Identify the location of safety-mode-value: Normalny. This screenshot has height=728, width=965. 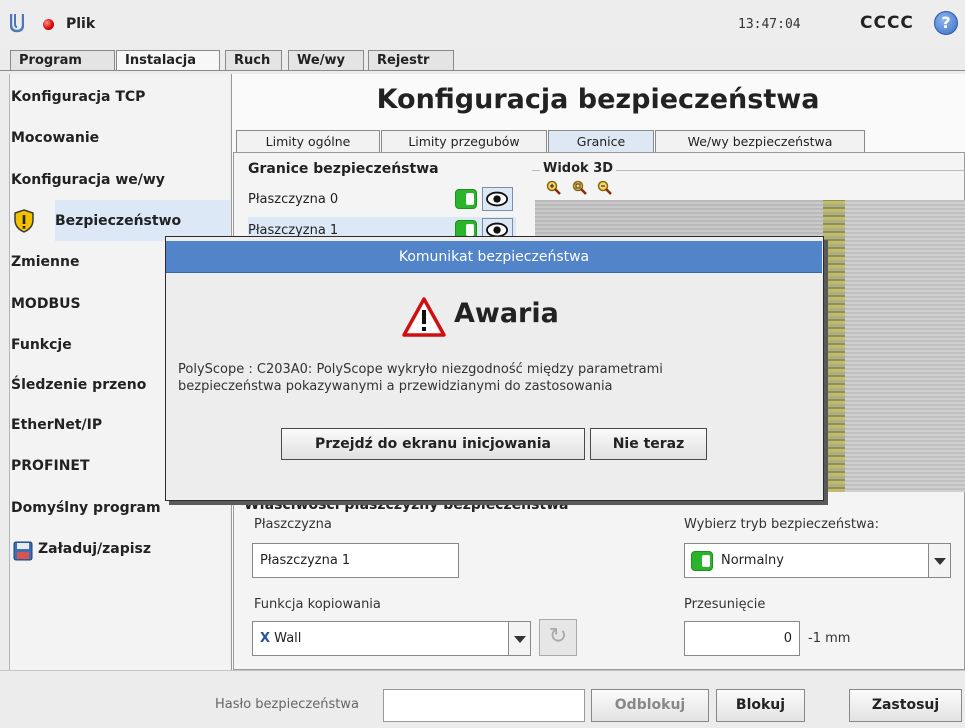
(752, 560).